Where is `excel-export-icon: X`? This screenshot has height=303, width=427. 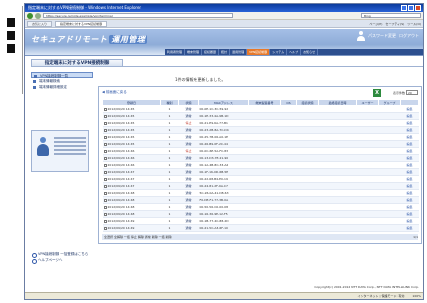
excel-export-icon: X is located at coordinates (377, 93).